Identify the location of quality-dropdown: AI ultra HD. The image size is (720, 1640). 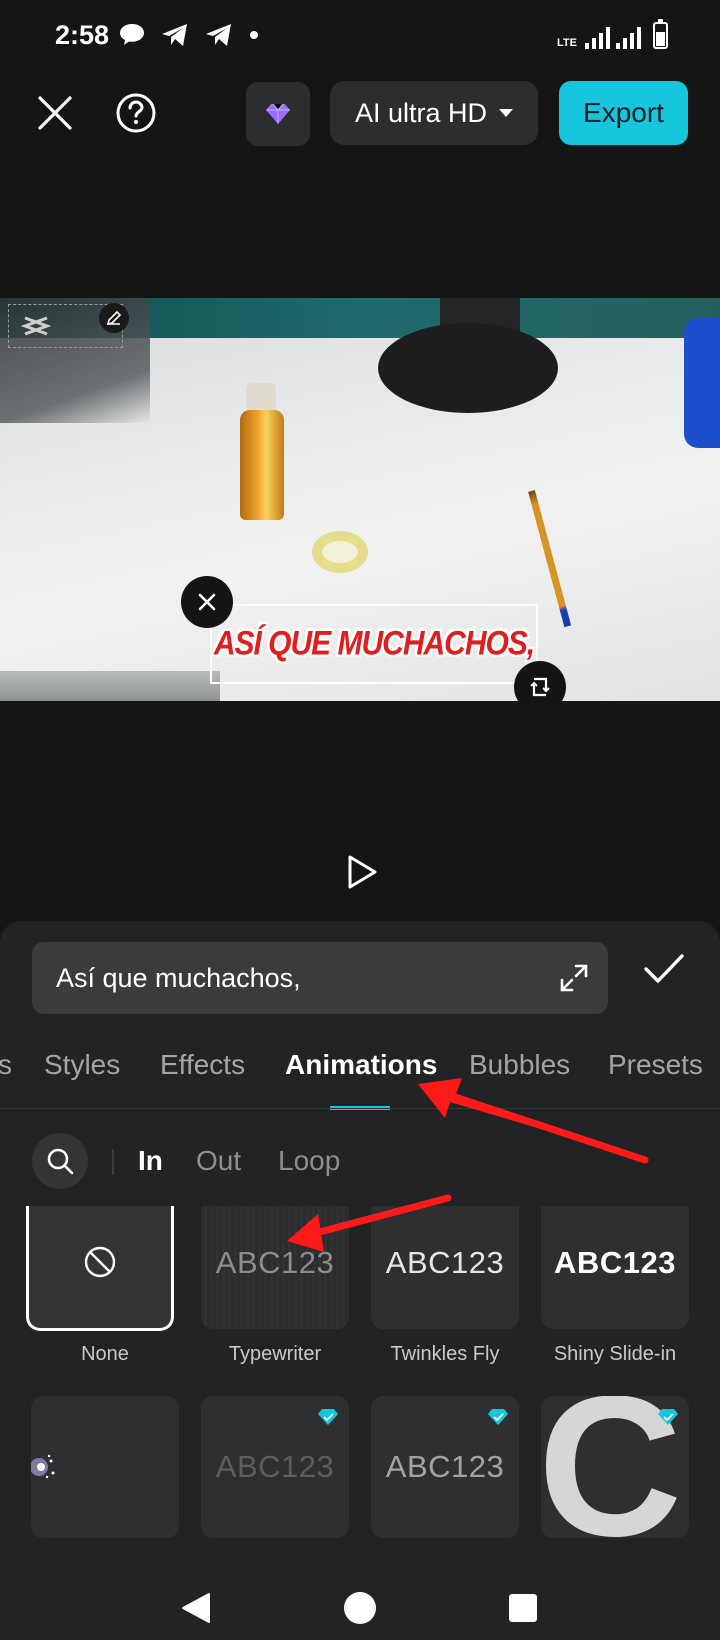
(434, 113).